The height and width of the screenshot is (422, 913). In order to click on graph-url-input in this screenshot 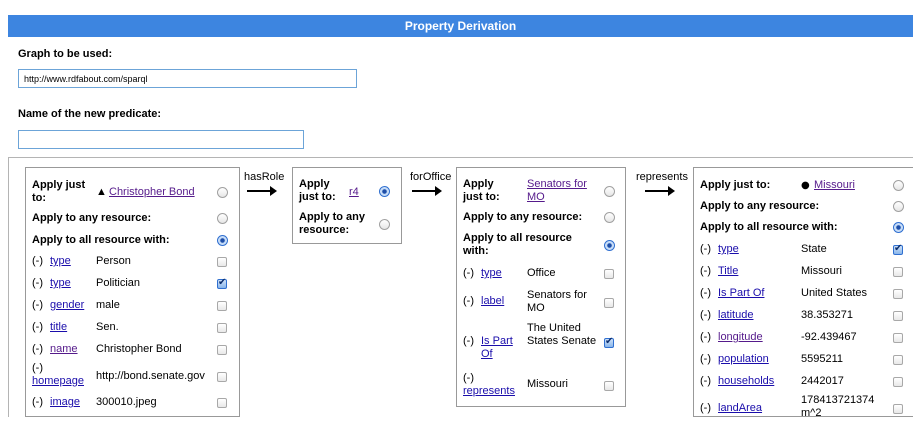, I will do `click(187, 78)`.